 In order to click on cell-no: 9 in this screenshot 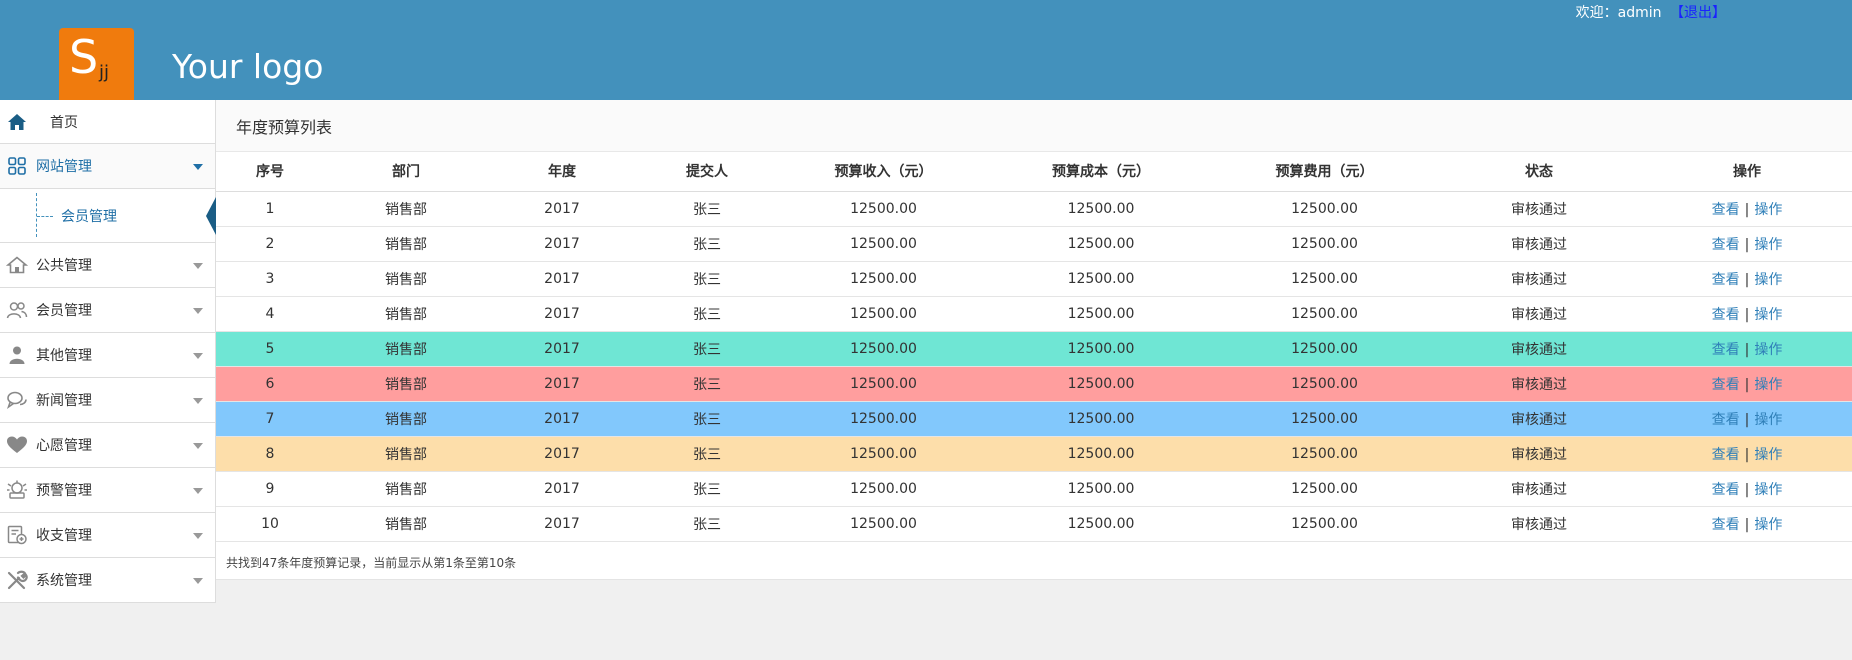, I will do `click(270, 489)`.